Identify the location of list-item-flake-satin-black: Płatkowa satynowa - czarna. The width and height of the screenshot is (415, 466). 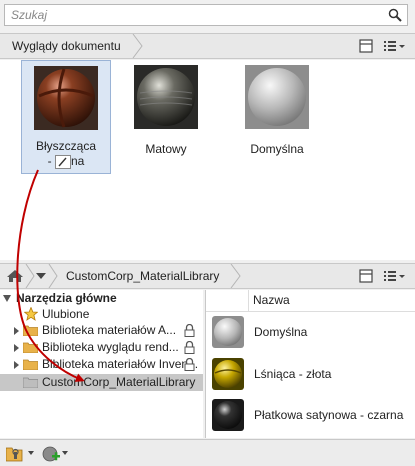
(310, 415).